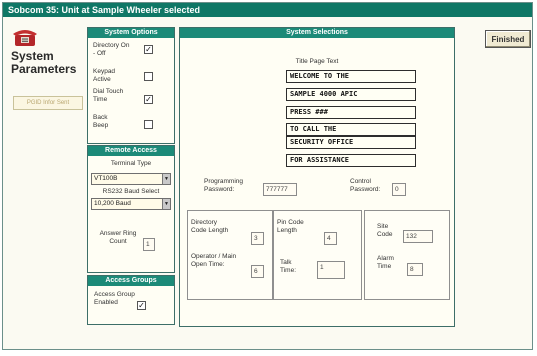 This screenshot has height=356, width=537. Describe the element at coordinates (45, 83) in the screenshot. I see `left-header-area: System Parameters PGID Infor Sent` at that location.